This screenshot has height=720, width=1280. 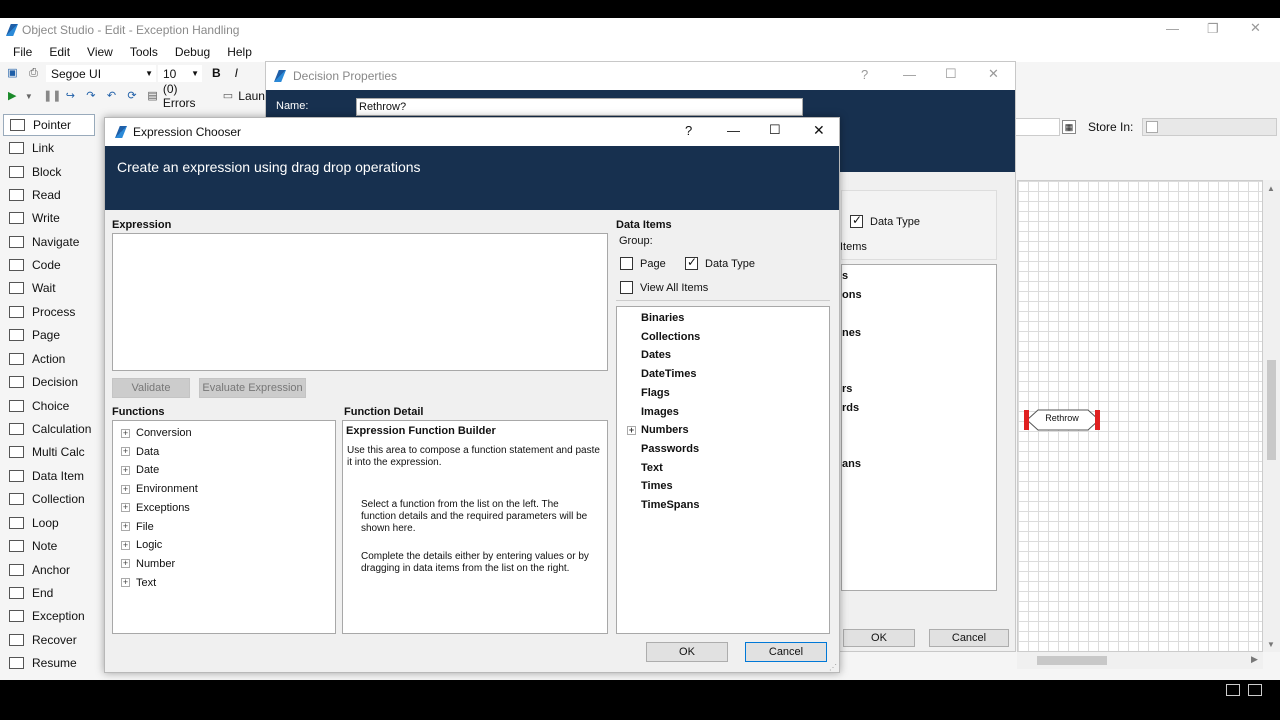 What do you see at coordinates (652, 468) in the screenshot?
I see `data-item-group: Text` at bounding box center [652, 468].